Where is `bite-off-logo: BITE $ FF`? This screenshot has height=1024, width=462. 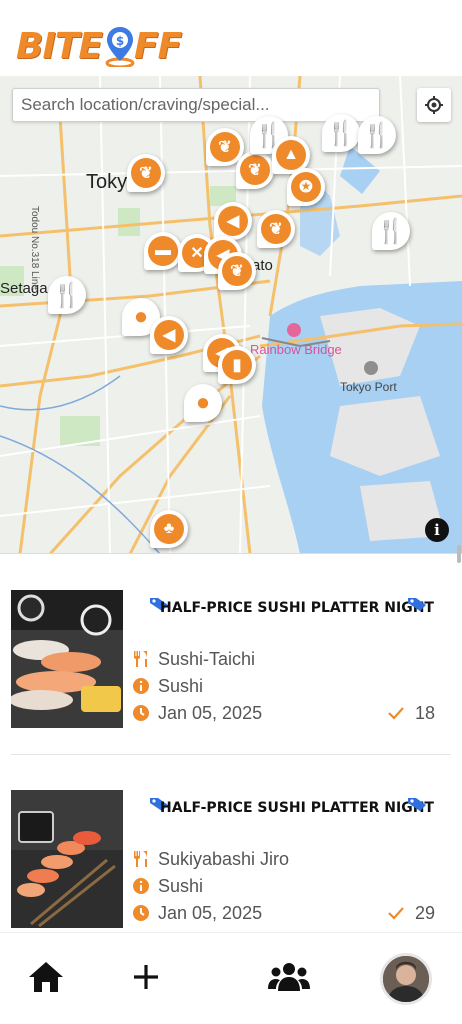 bite-off-logo: BITE $ FF is located at coordinates (99, 46).